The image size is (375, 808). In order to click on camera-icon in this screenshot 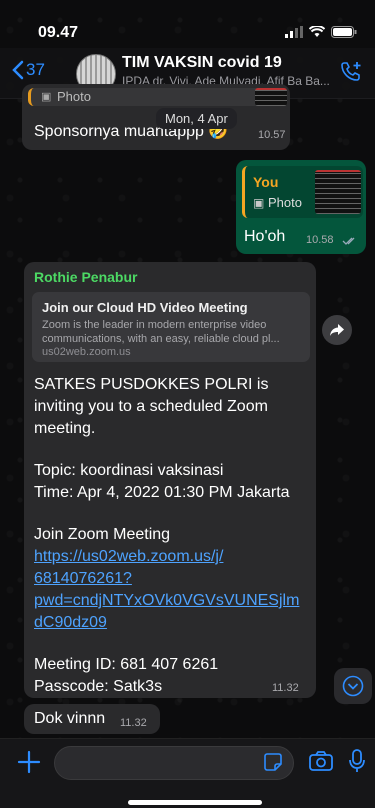, I will do `click(321, 761)`.